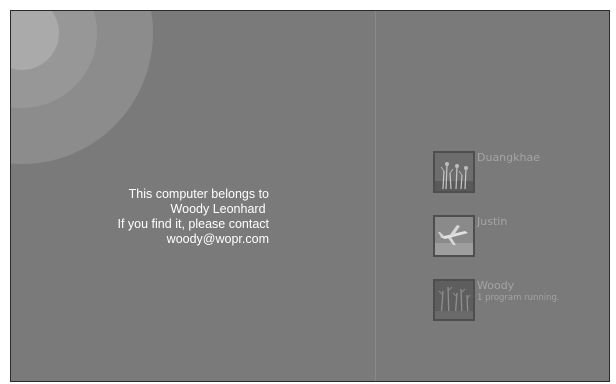  I want to click on airplane-icon, so click(454, 236).